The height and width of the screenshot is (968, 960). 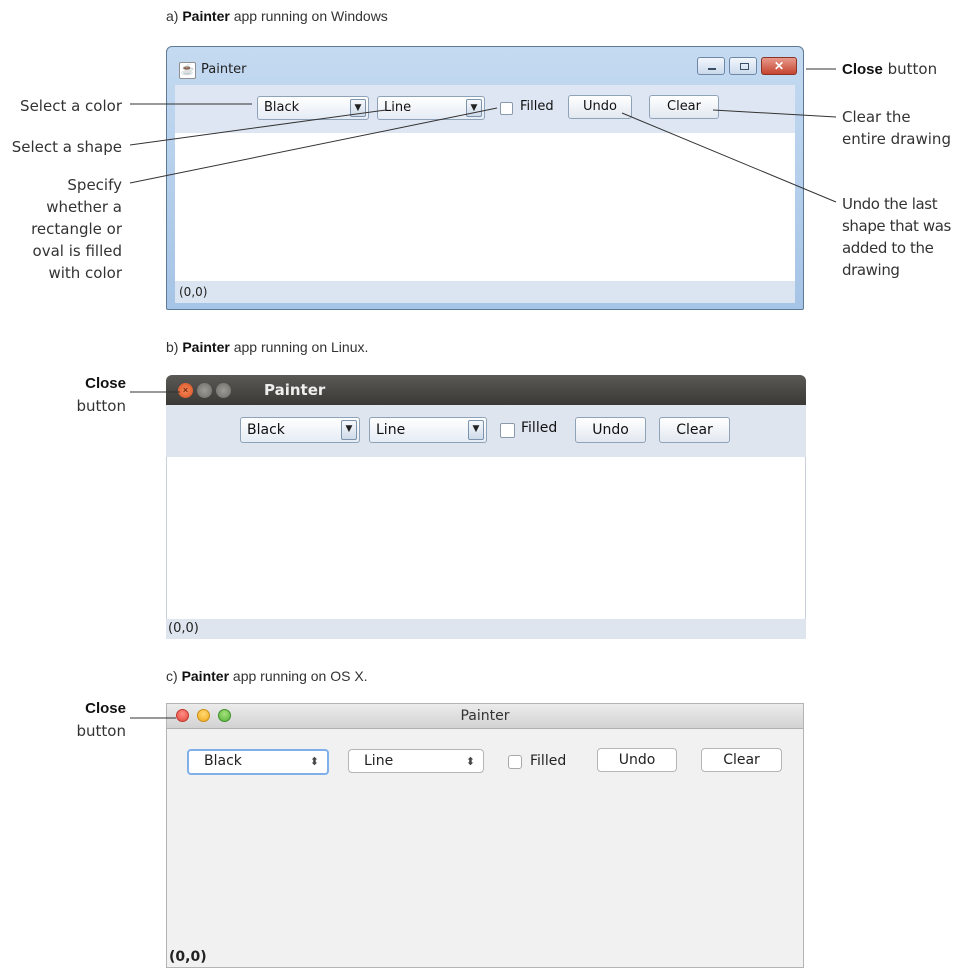 What do you see at coordinates (84, 207) in the screenshot?
I see `annotation-line: whether a` at bounding box center [84, 207].